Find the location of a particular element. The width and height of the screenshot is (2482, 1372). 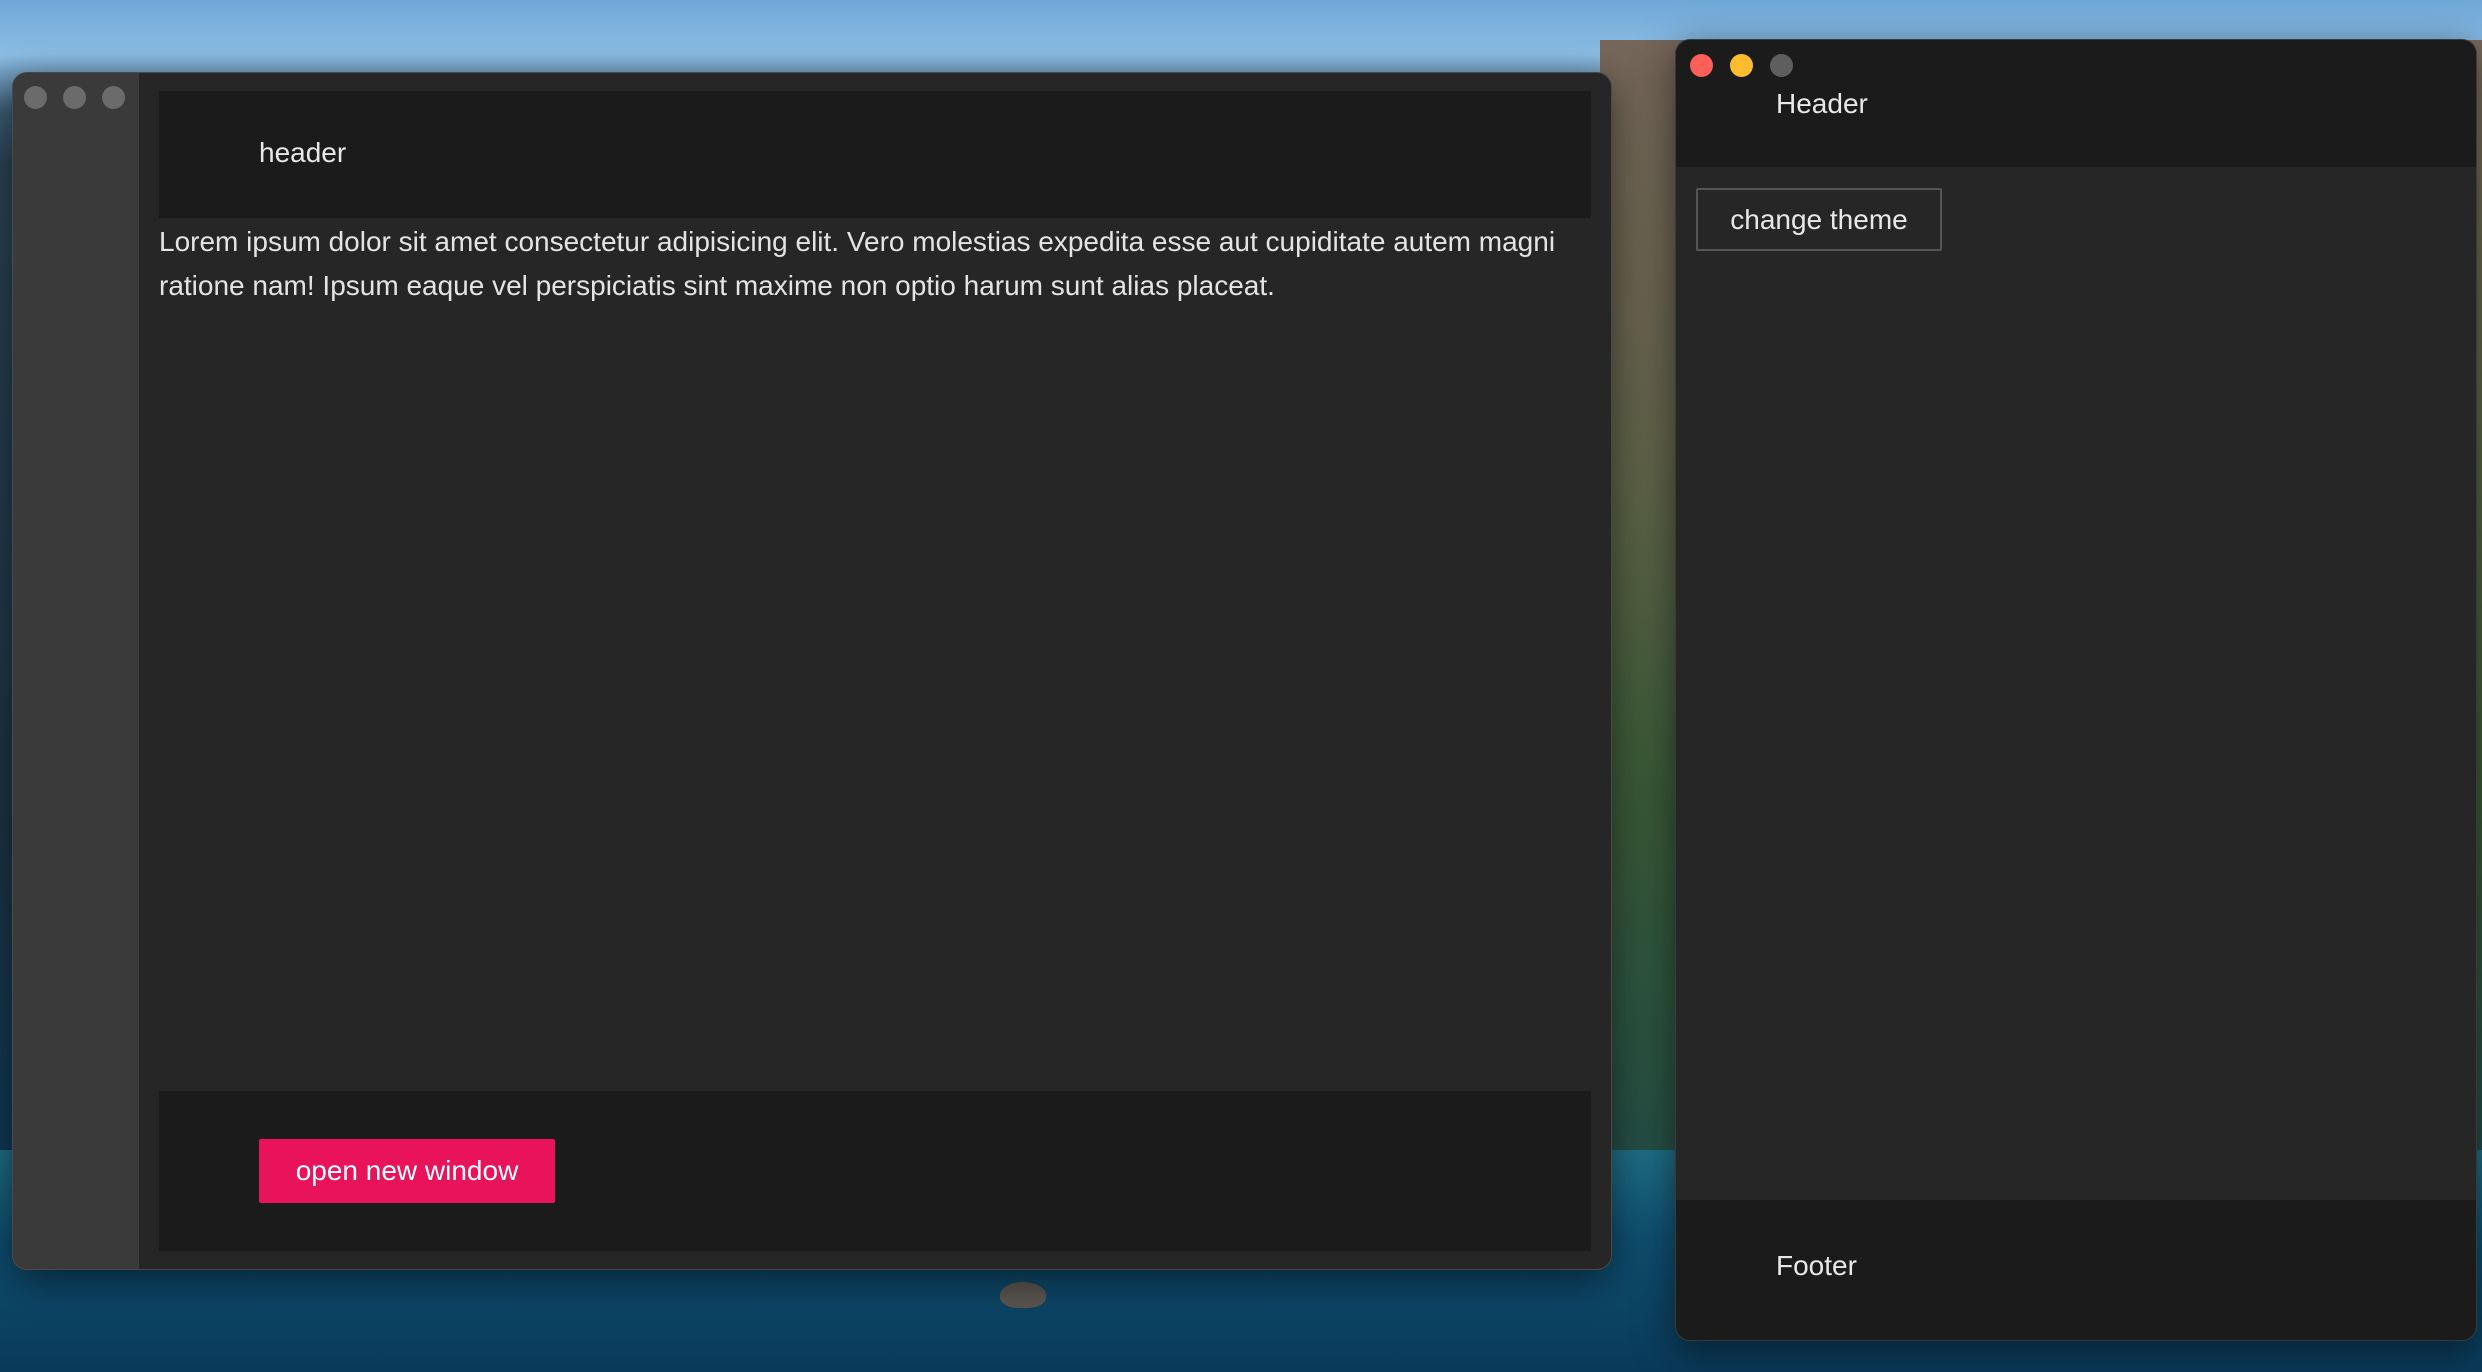

secondary-header-title: Header is located at coordinates (1822, 103).